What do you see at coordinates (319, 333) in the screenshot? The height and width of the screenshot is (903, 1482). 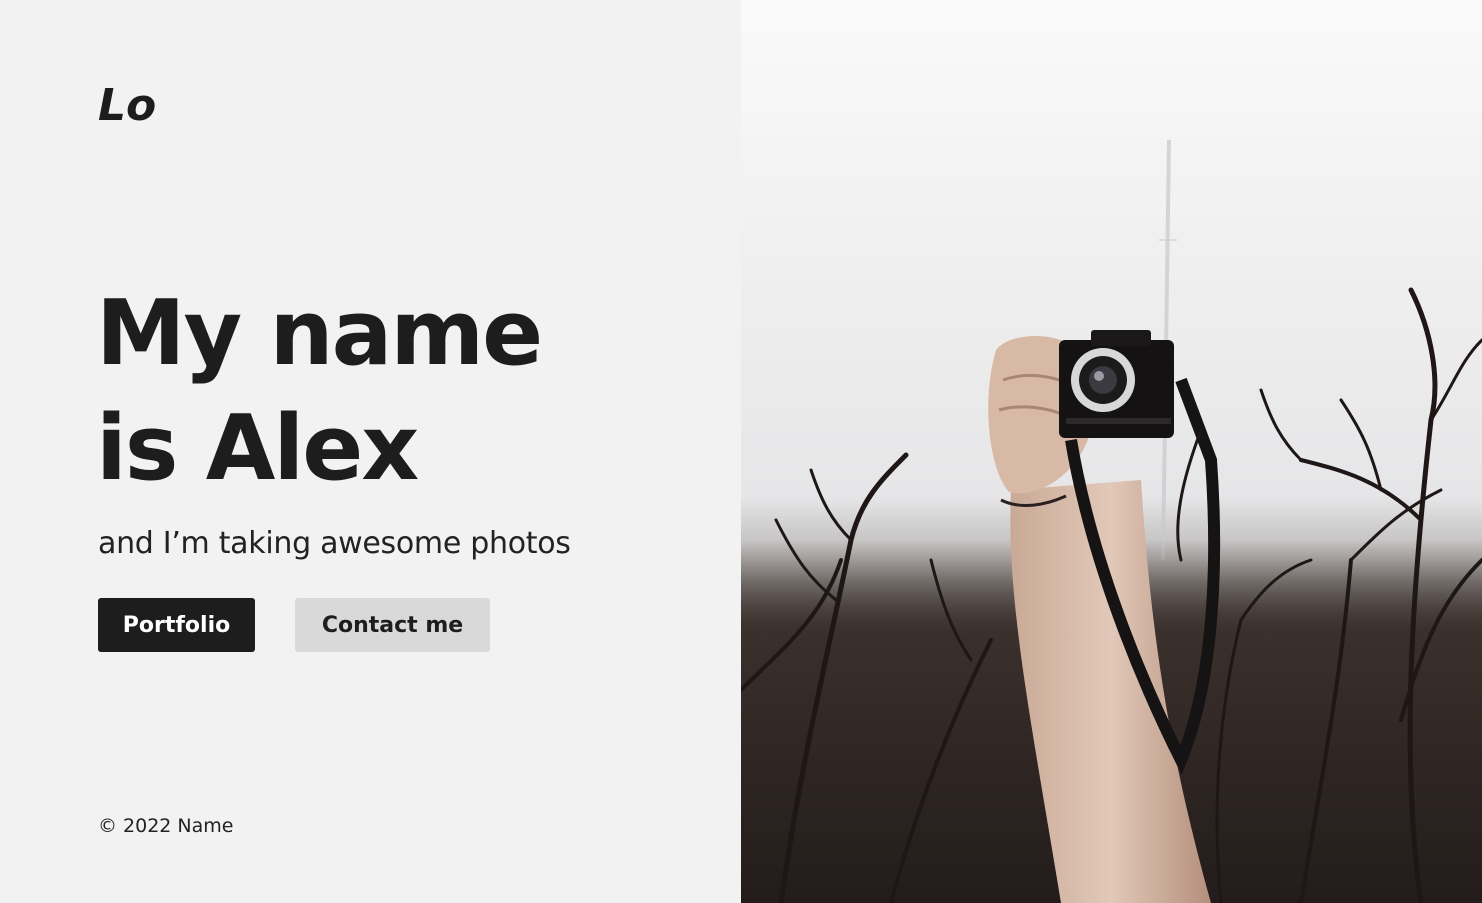 I see `hero-headline-line-1: My name` at bounding box center [319, 333].